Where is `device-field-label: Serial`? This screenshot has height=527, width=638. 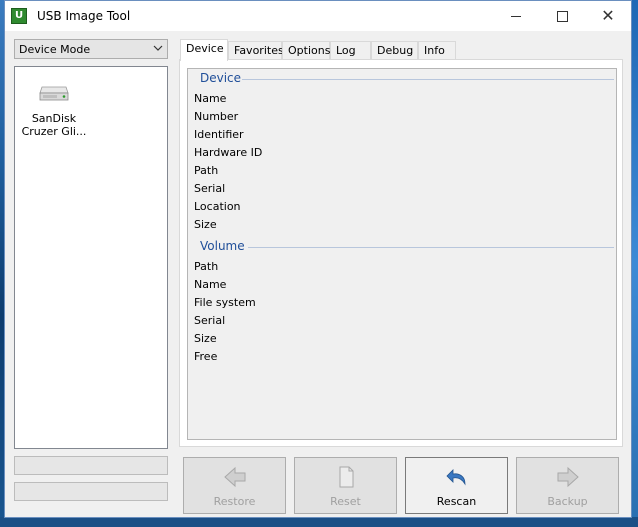
device-field-label: Serial is located at coordinates (210, 188).